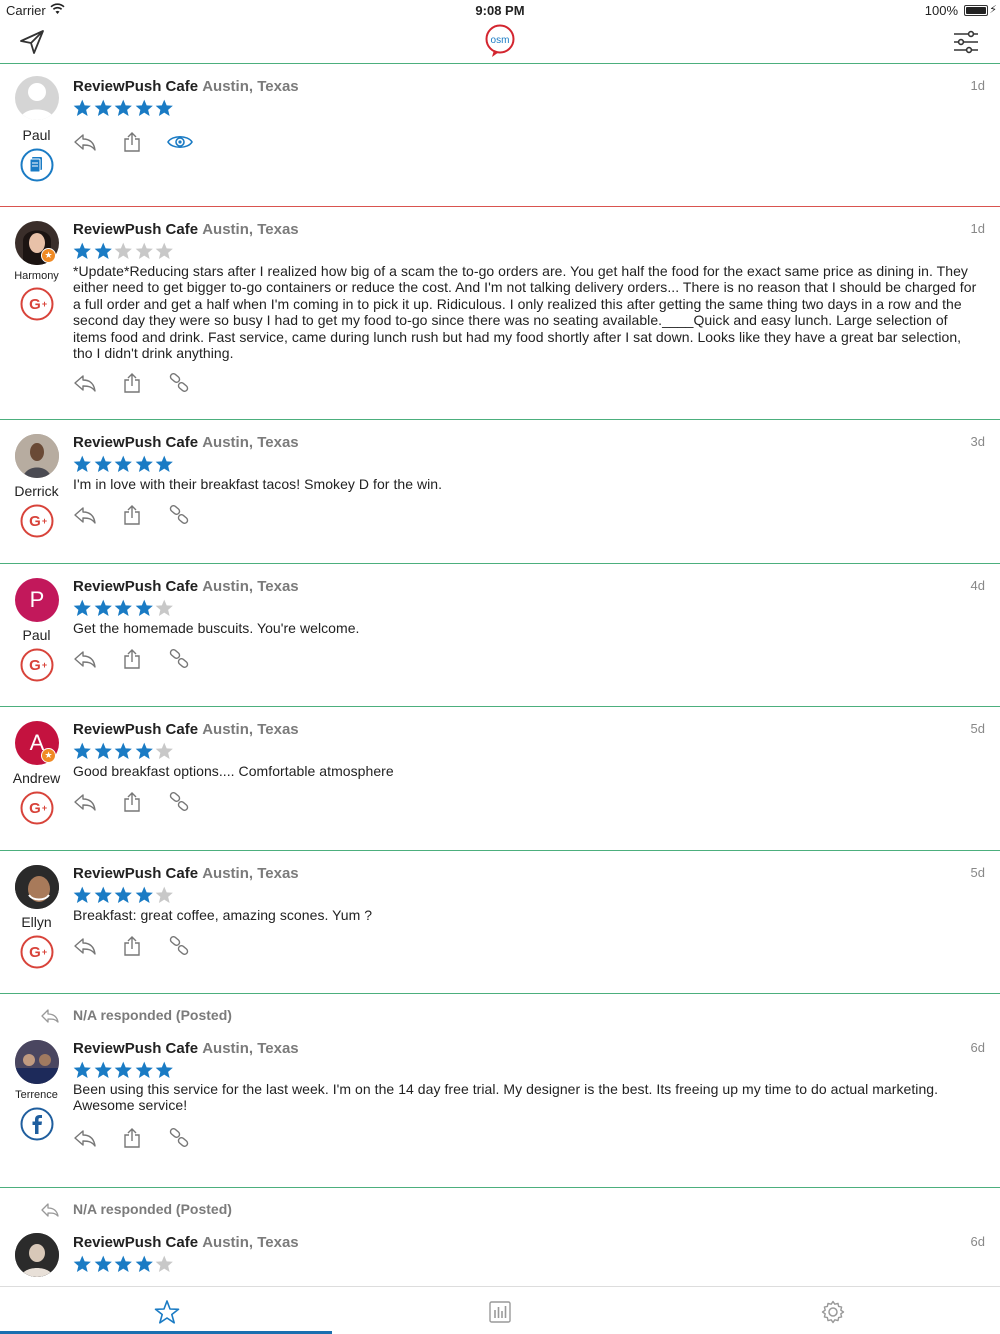  Describe the element at coordinates (941, 10) in the screenshot. I see `battery-percent: 100%` at that location.